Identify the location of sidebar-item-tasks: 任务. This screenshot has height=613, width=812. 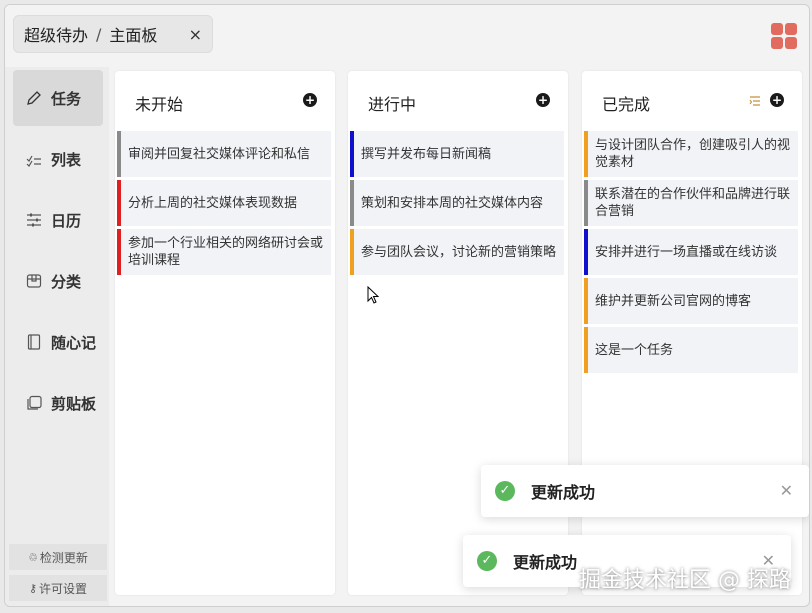
(58, 98).